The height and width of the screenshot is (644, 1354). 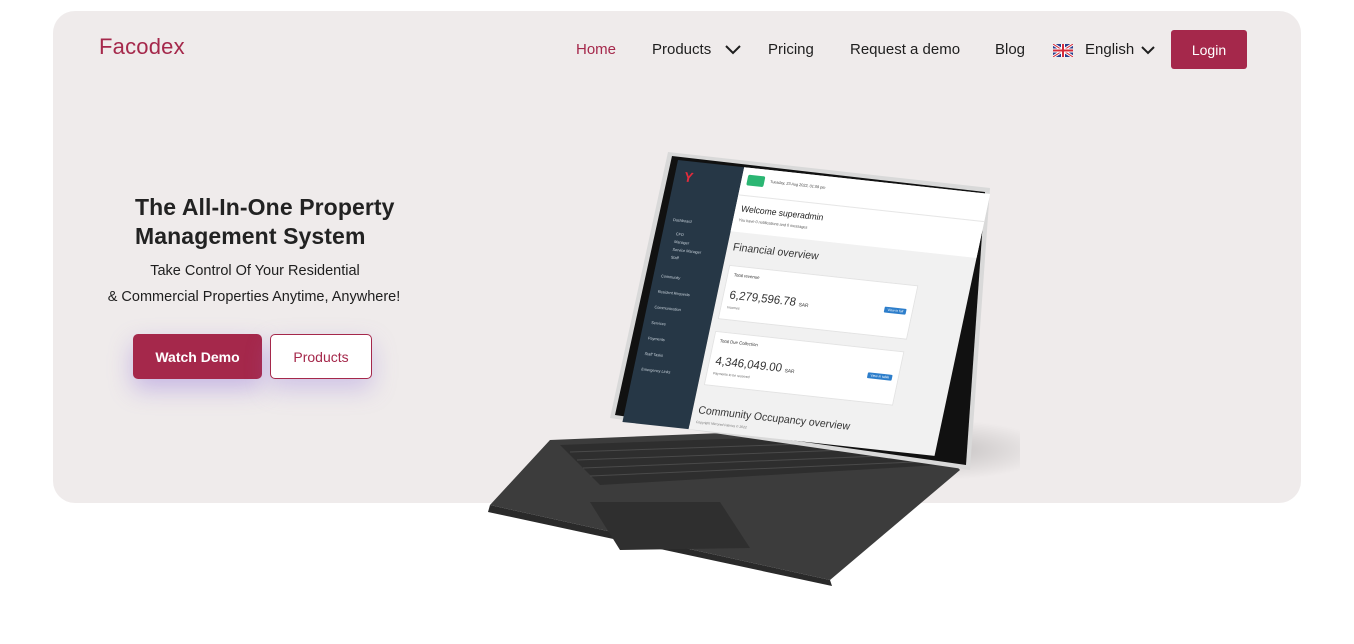 I want to click on card-label: Total revenue, so click(x=747, y=276).